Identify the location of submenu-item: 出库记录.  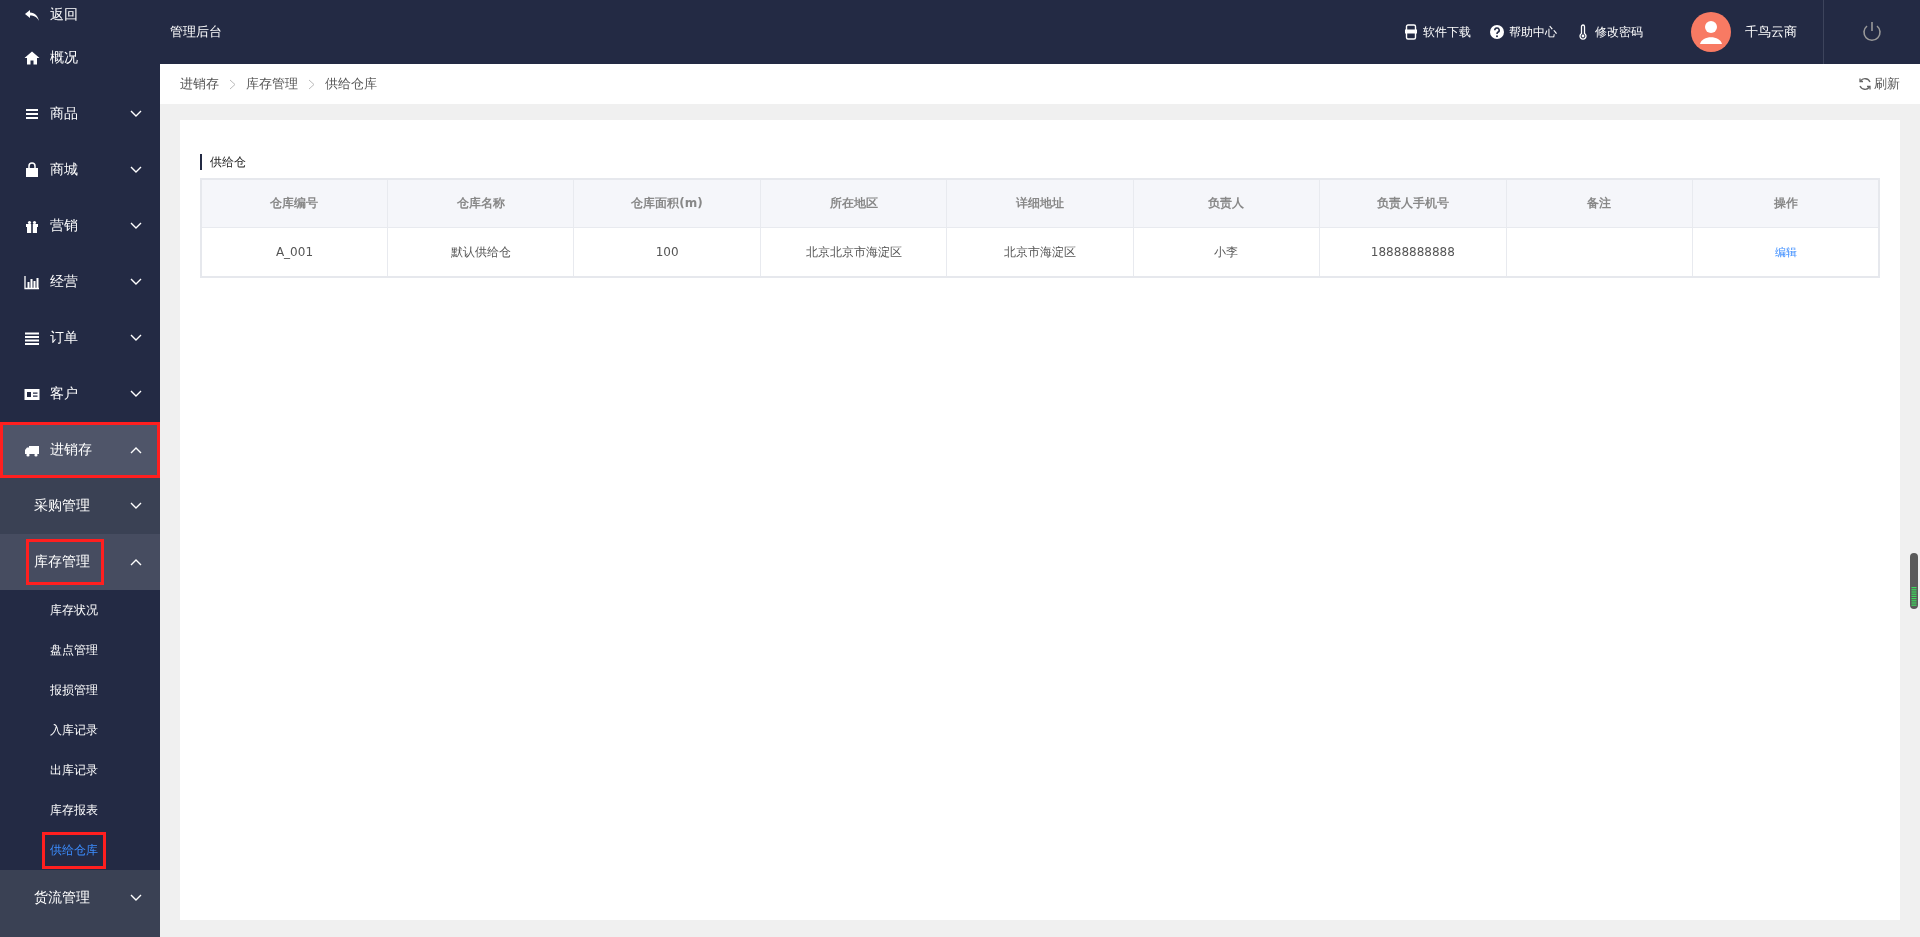
(74, 770).